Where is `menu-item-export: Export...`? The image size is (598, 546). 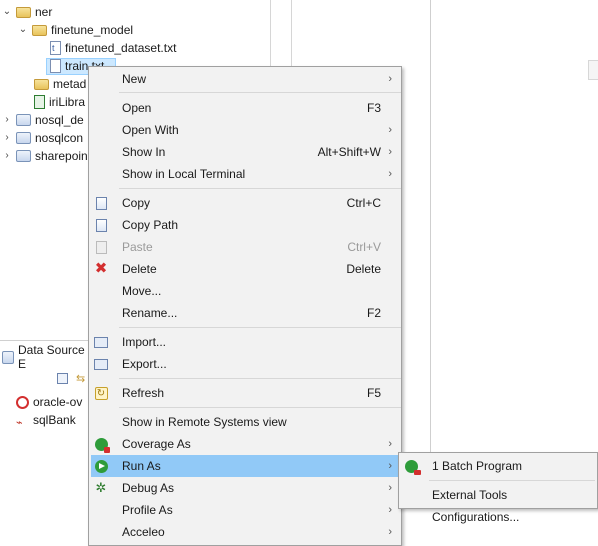
menu-item-export: Export... is located at coordinates (246, 364).